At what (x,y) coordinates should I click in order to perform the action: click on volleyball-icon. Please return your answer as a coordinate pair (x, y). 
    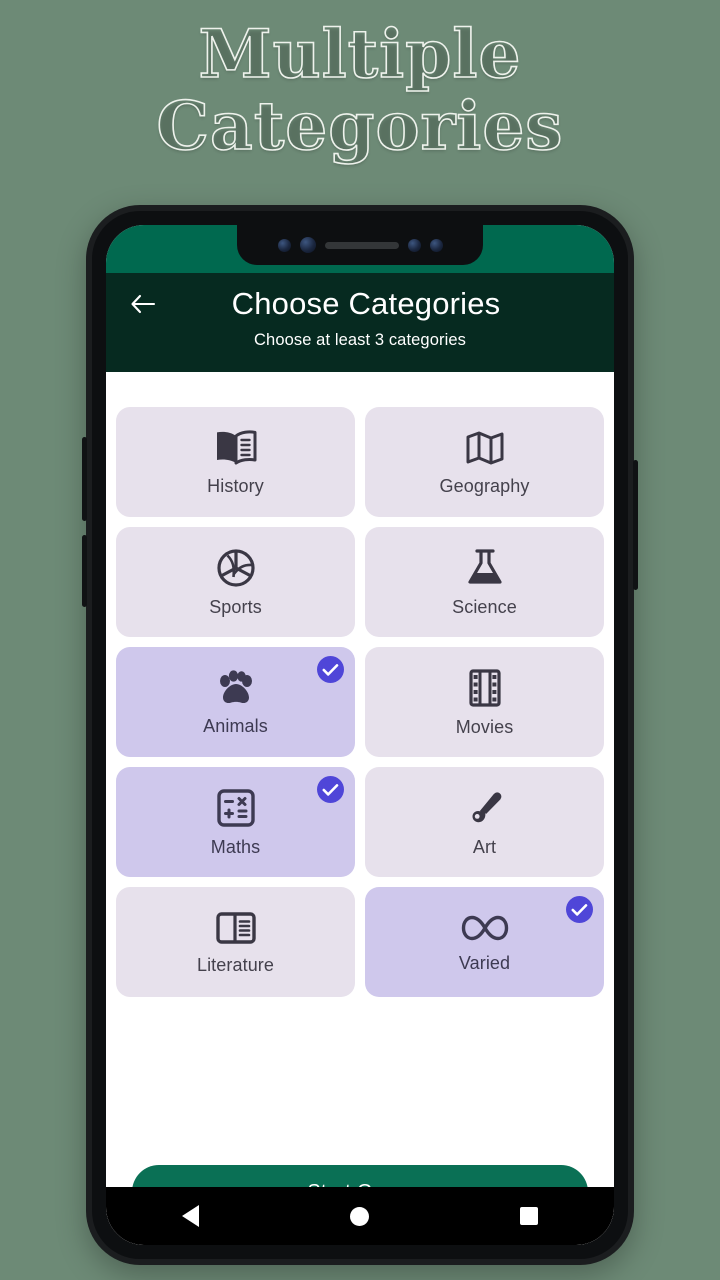
    Looking at the image, I should click on (236, 568).